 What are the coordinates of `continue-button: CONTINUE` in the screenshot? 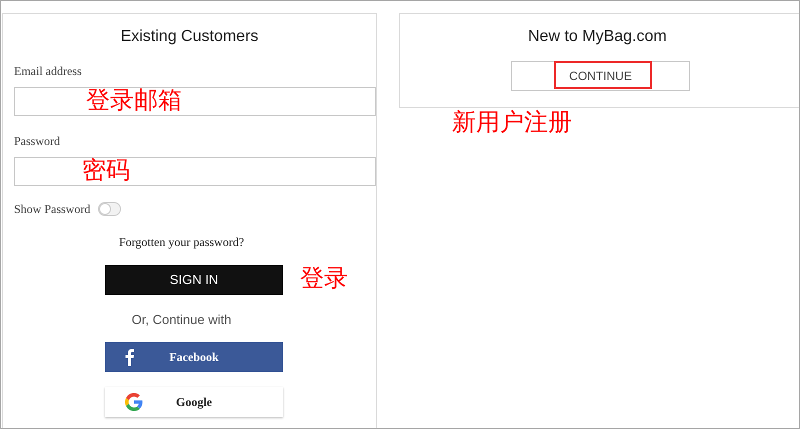 It's located at (600, 76).